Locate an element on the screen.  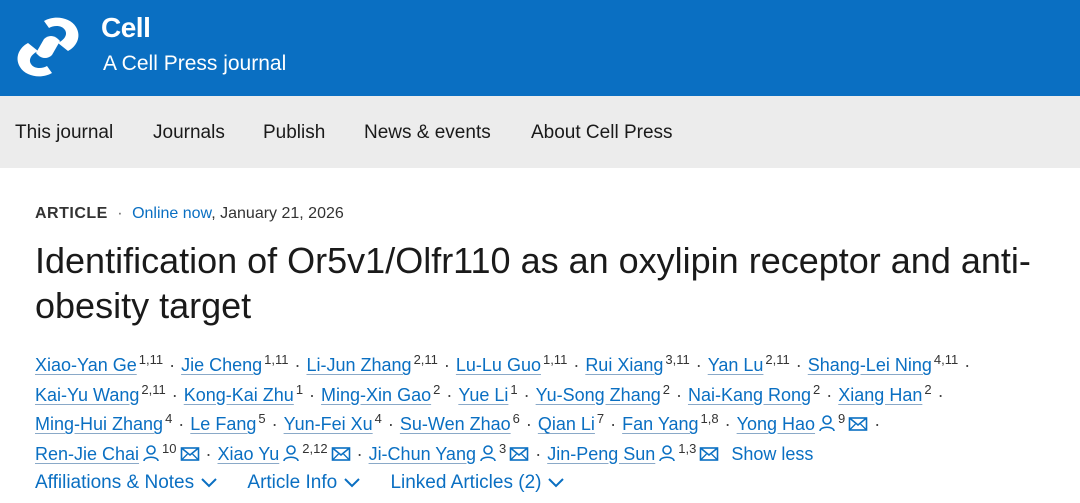
author-name: Yan Lu is located at coordinates (736, 365).